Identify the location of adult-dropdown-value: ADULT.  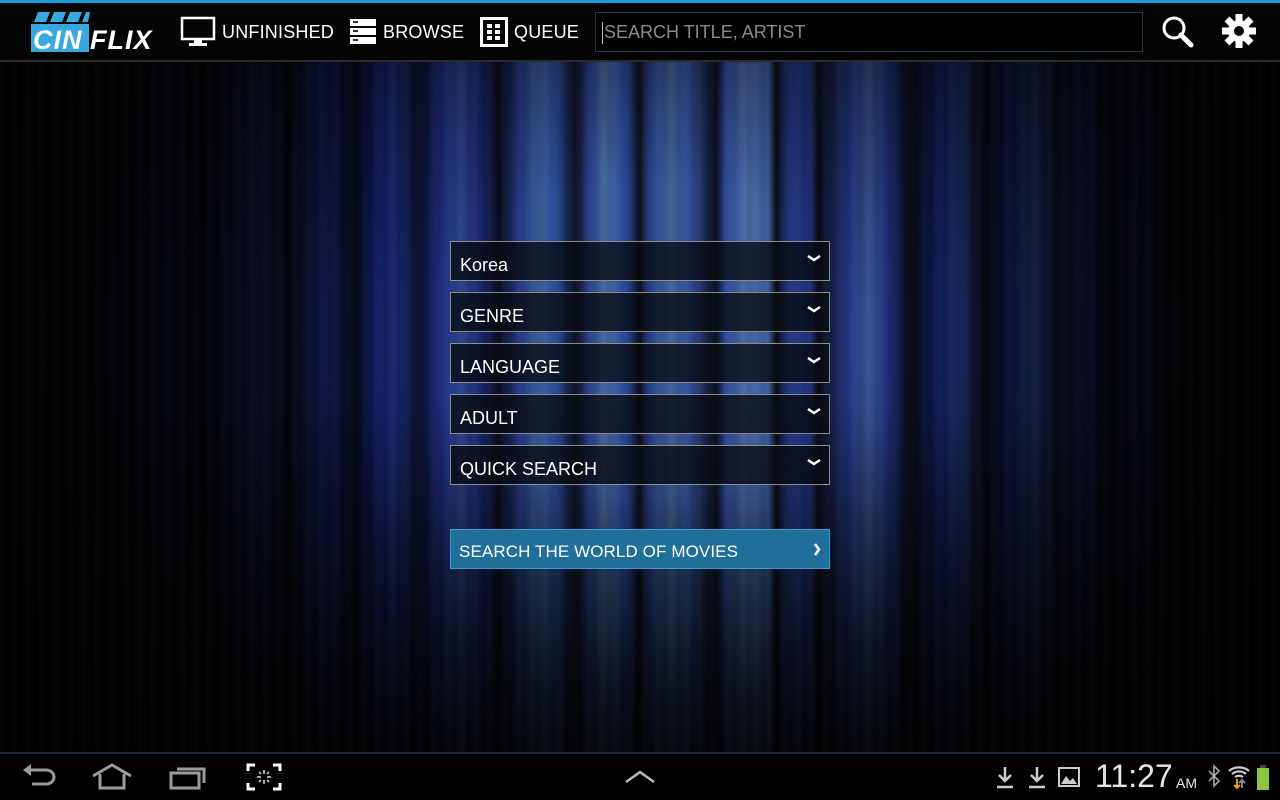
(489, 418).